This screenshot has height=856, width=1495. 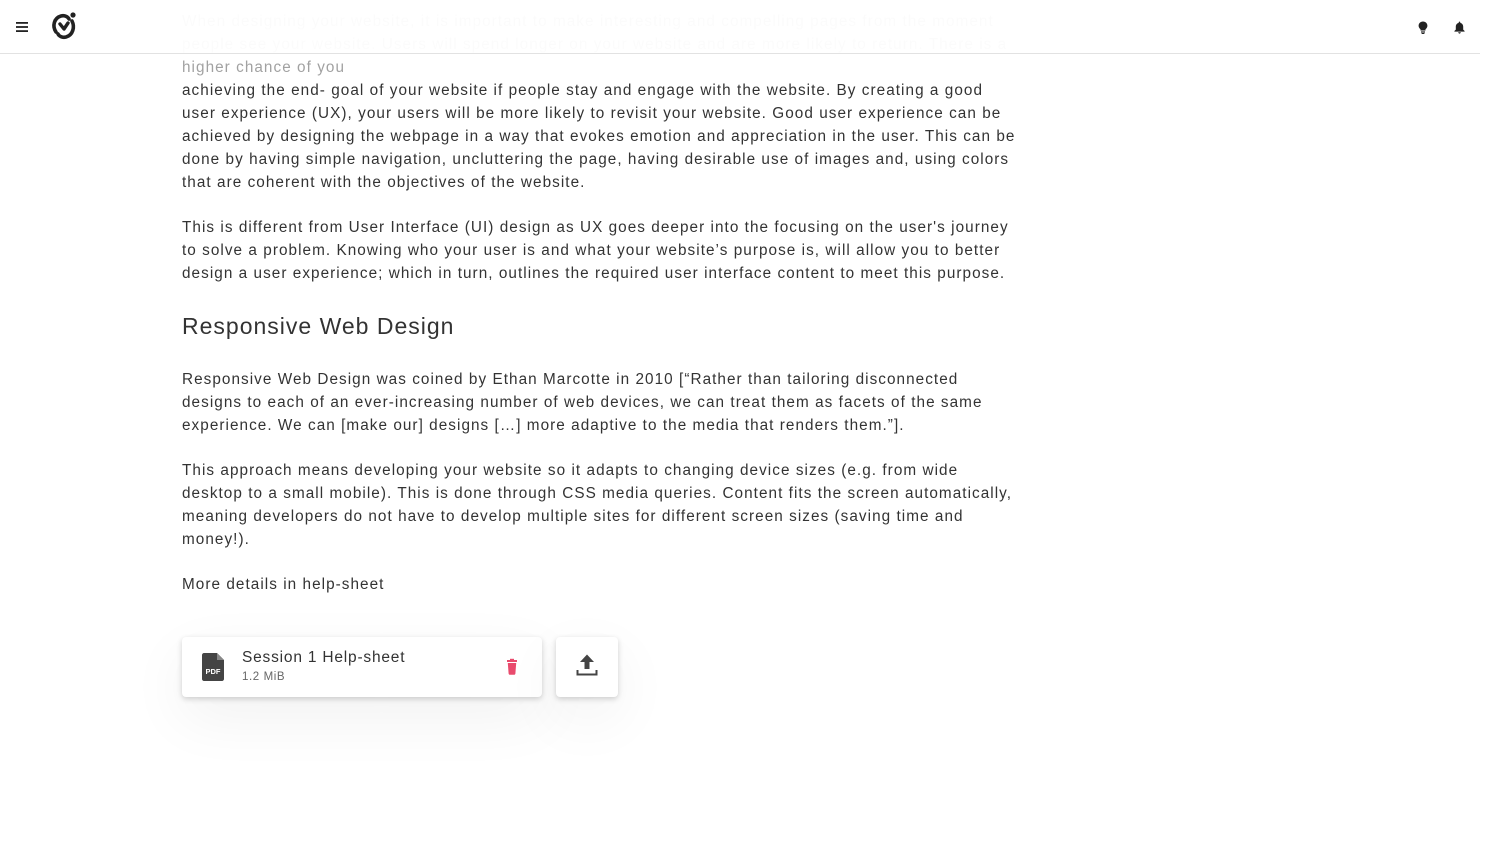 What do you see at coordinates (323, 658) in the screenshot?
I see `attachment-name: Session 1 Help-sheet` at bounding box center [323, 658].